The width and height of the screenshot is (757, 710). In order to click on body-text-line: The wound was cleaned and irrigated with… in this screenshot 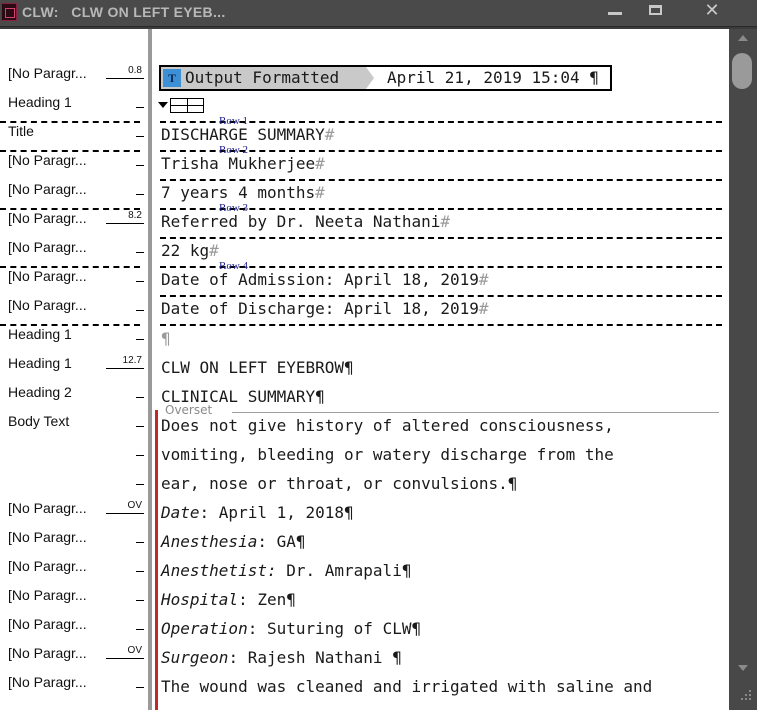, I will do `click(411, 686)`.